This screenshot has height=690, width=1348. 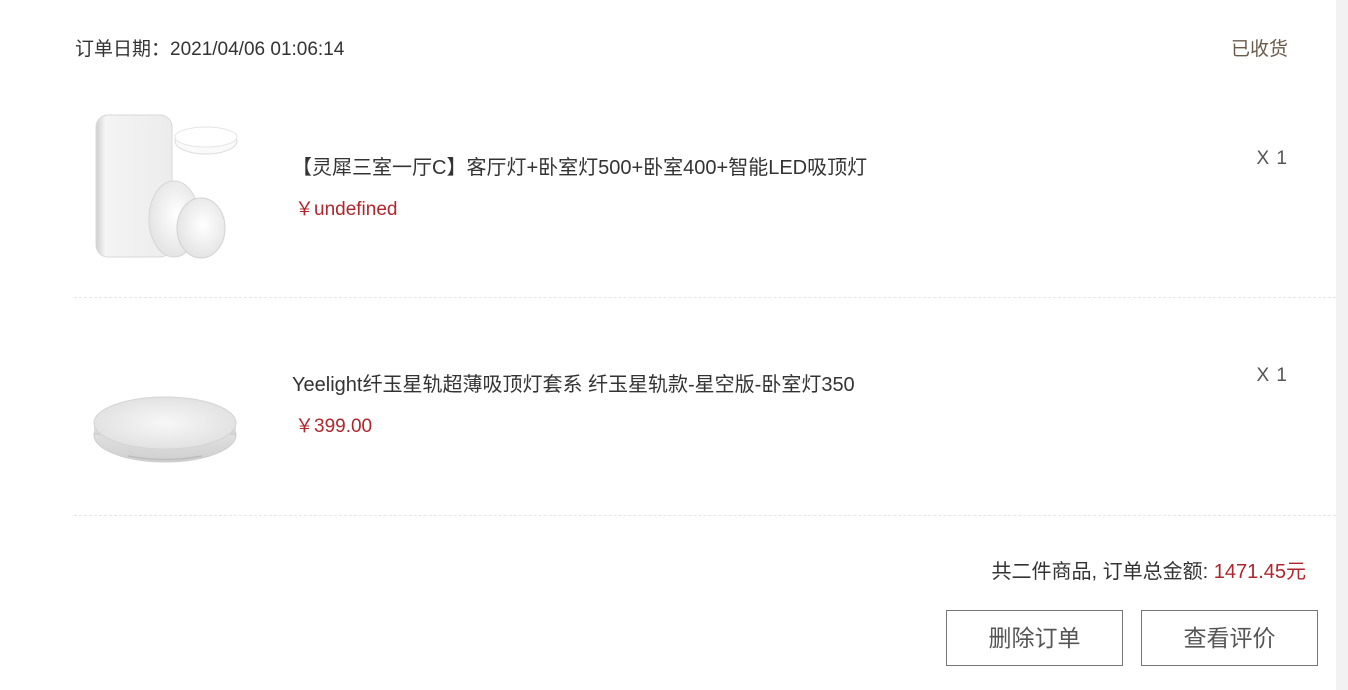 I want to click on order-header: 订单日期：2021/04/06 01:06:14 已收货, so click(x=681, y=47).